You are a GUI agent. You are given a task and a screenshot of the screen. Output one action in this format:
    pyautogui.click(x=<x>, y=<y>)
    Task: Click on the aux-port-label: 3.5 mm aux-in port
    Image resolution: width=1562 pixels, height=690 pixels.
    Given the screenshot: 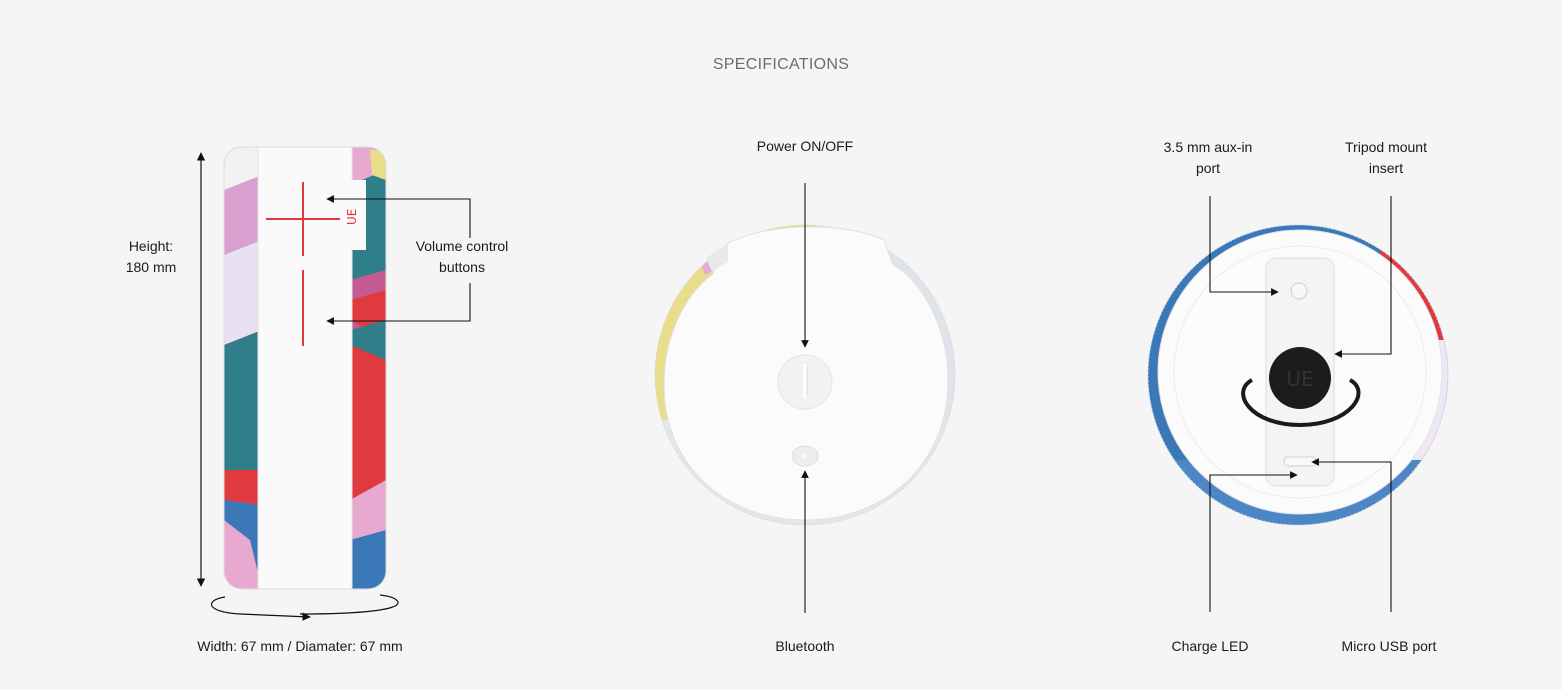 What is the action you would take?
    pyautogui.click(x=1208, y=158)
    